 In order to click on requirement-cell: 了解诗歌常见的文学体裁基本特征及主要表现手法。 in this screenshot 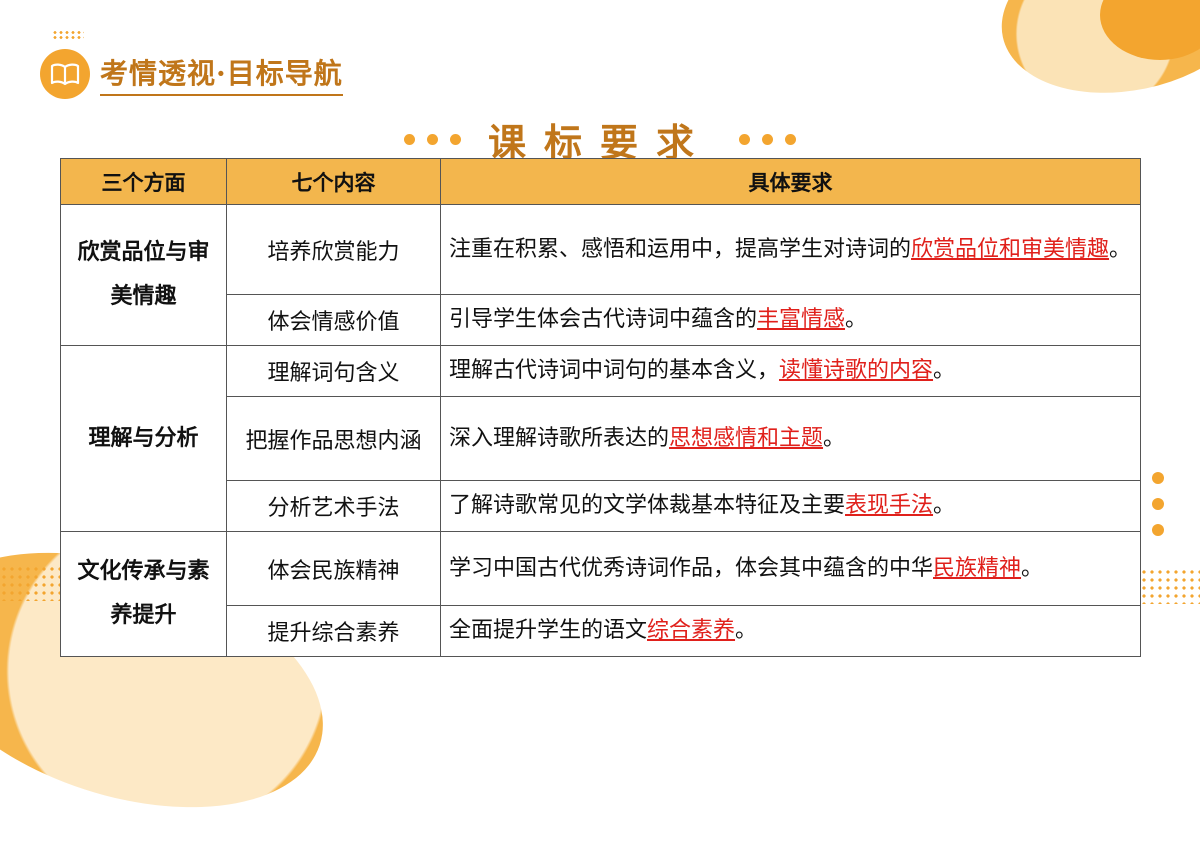, I will do `click(790, 506)`.